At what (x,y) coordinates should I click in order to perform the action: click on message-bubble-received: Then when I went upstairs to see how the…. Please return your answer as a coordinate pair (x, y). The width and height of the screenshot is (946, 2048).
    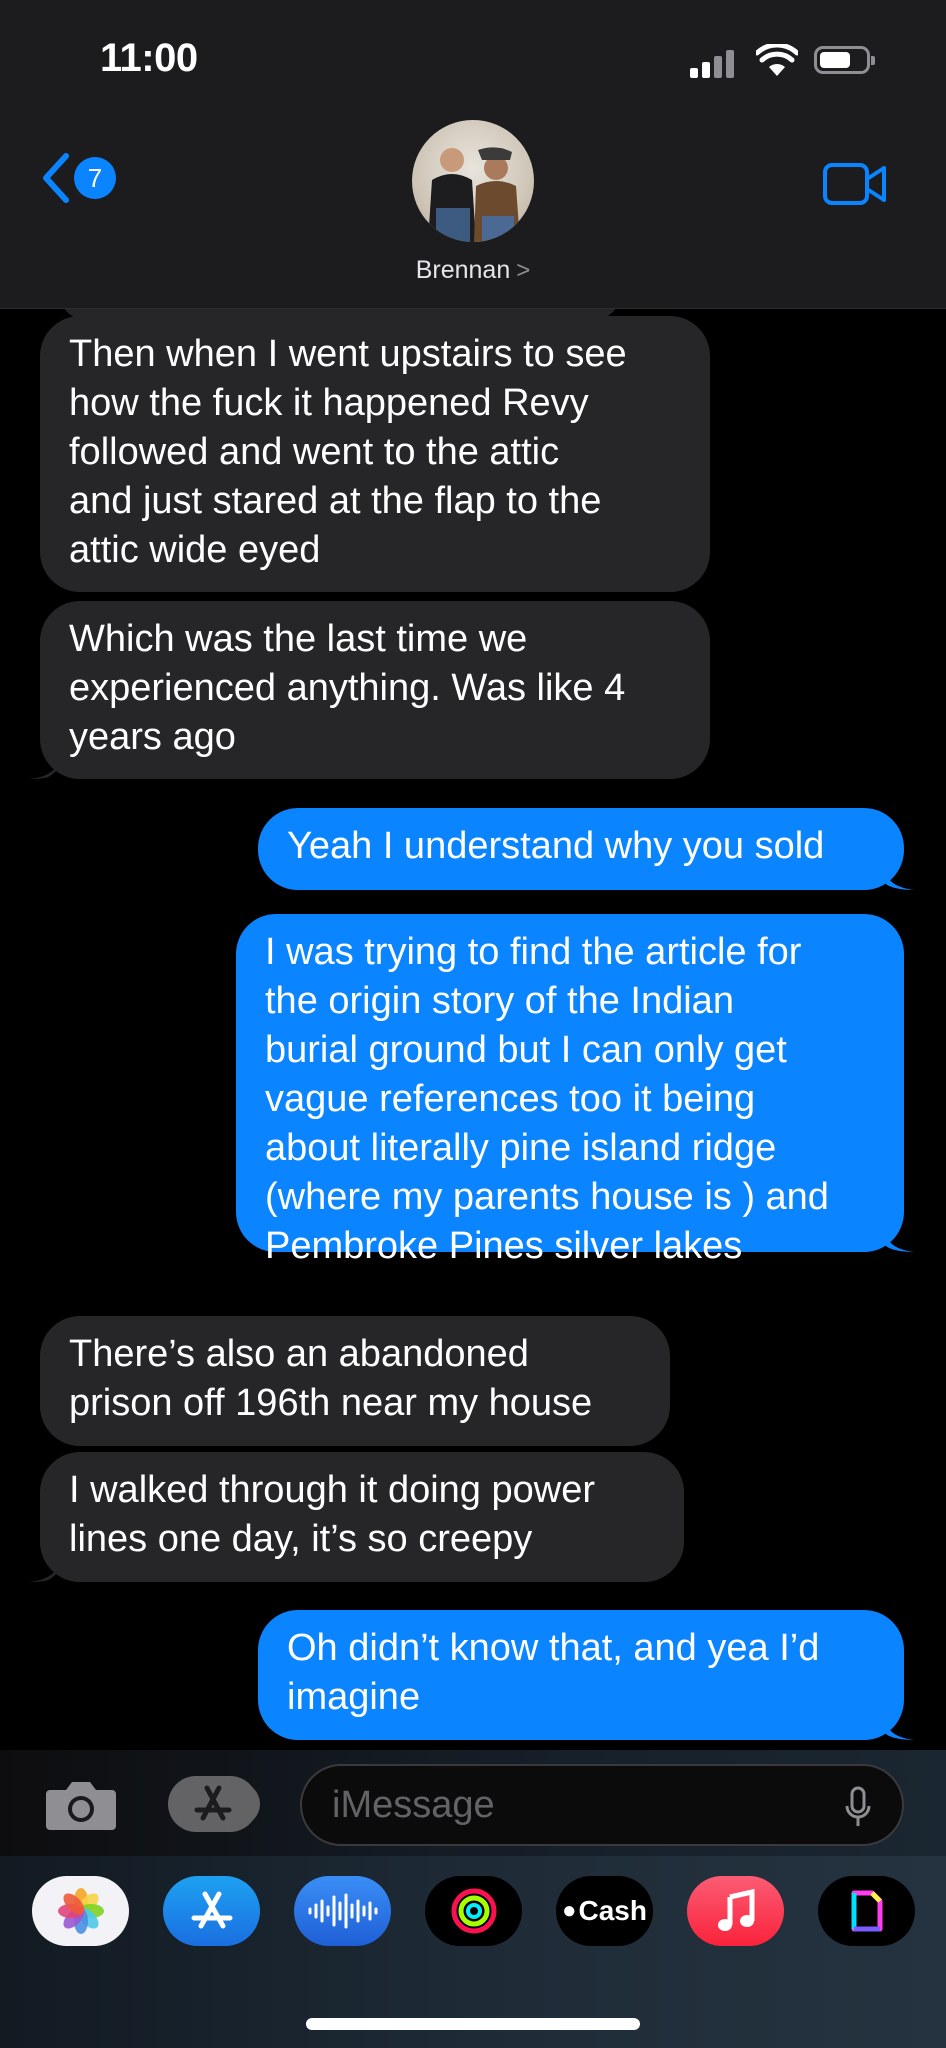
    Looking at the image, I should click on (375, 454).